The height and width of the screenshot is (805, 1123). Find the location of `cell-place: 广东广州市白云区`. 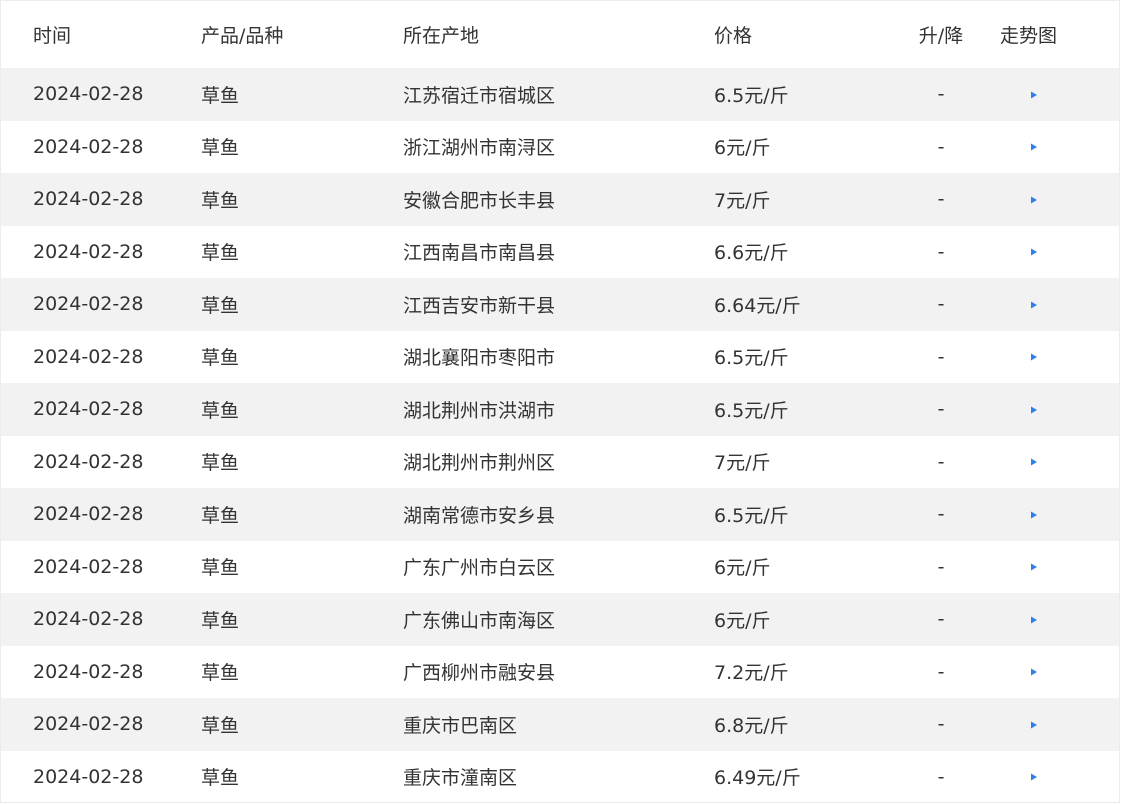

cell-place: 广东广州市白云区 is located at coordinates (479, 568).